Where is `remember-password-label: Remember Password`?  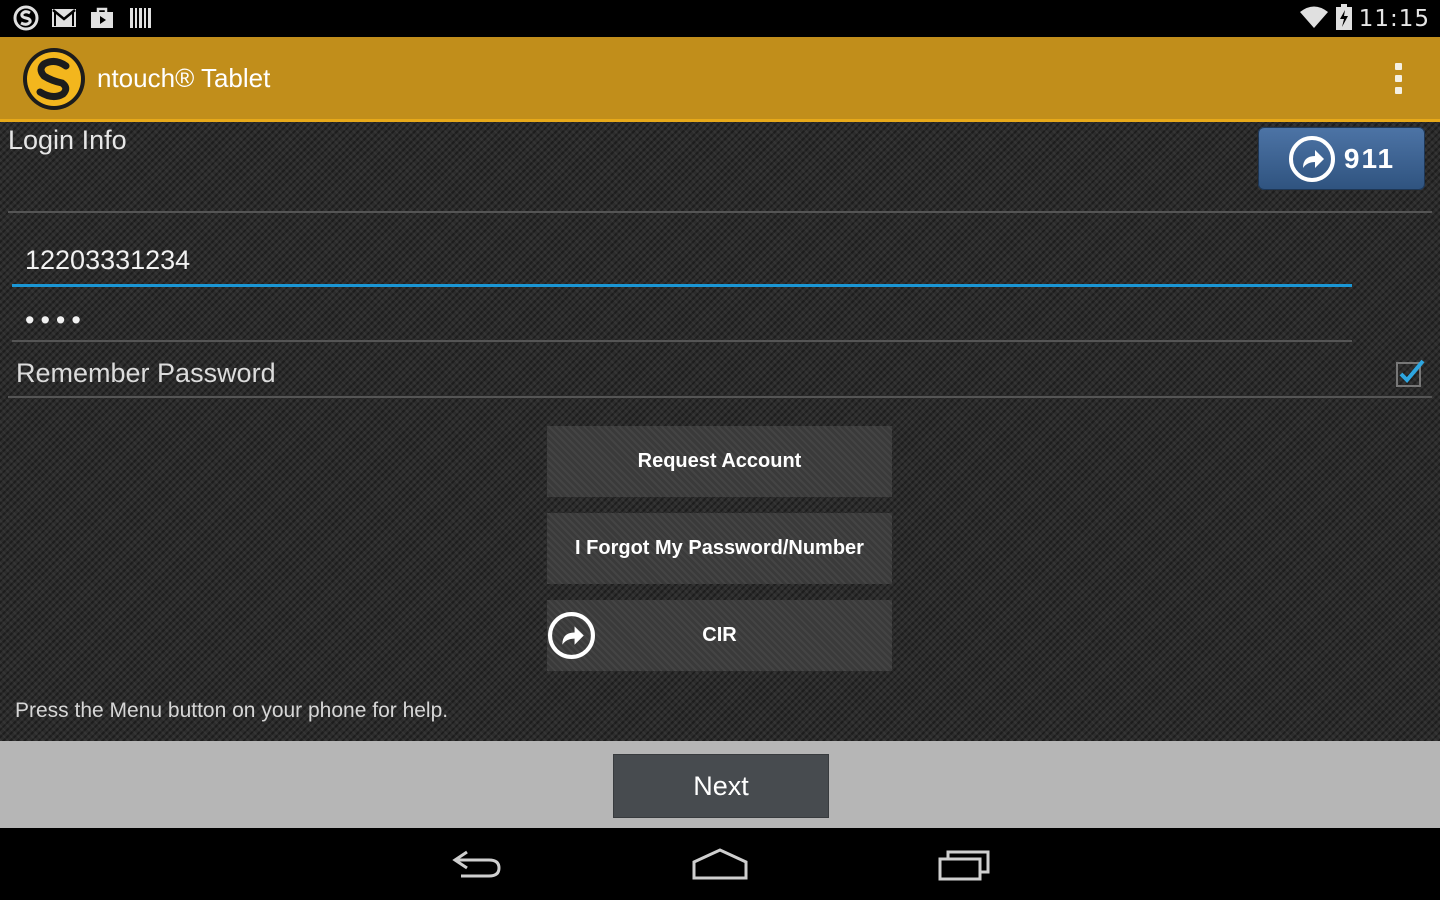 remember-password-label: Remember Password is located at coordinates (146, 373).